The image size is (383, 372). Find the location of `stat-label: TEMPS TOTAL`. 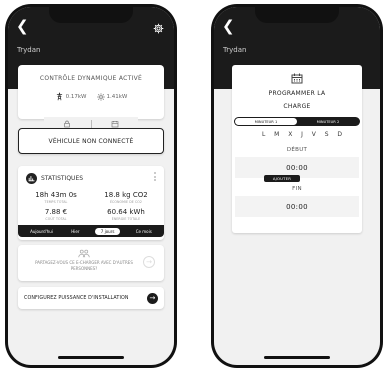

stat-label: TEMPS TOTAL is located at coordinates (56, 202).